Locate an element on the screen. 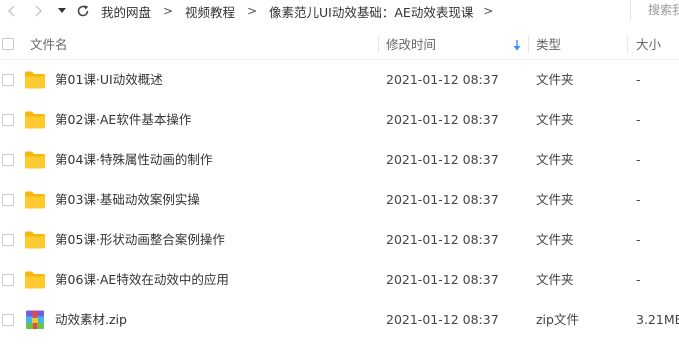 Image resolution: width=679 pixels, height=348 pixels. refresh-icon is located at coordinates (83, 11).